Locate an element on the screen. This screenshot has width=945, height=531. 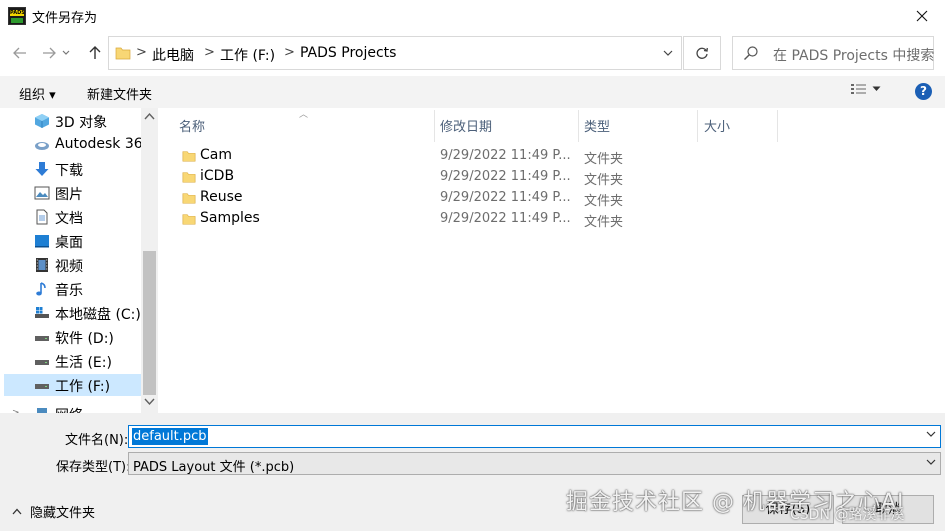
nav-item-desktop: 桌面 is located at coordinates (73, 241).